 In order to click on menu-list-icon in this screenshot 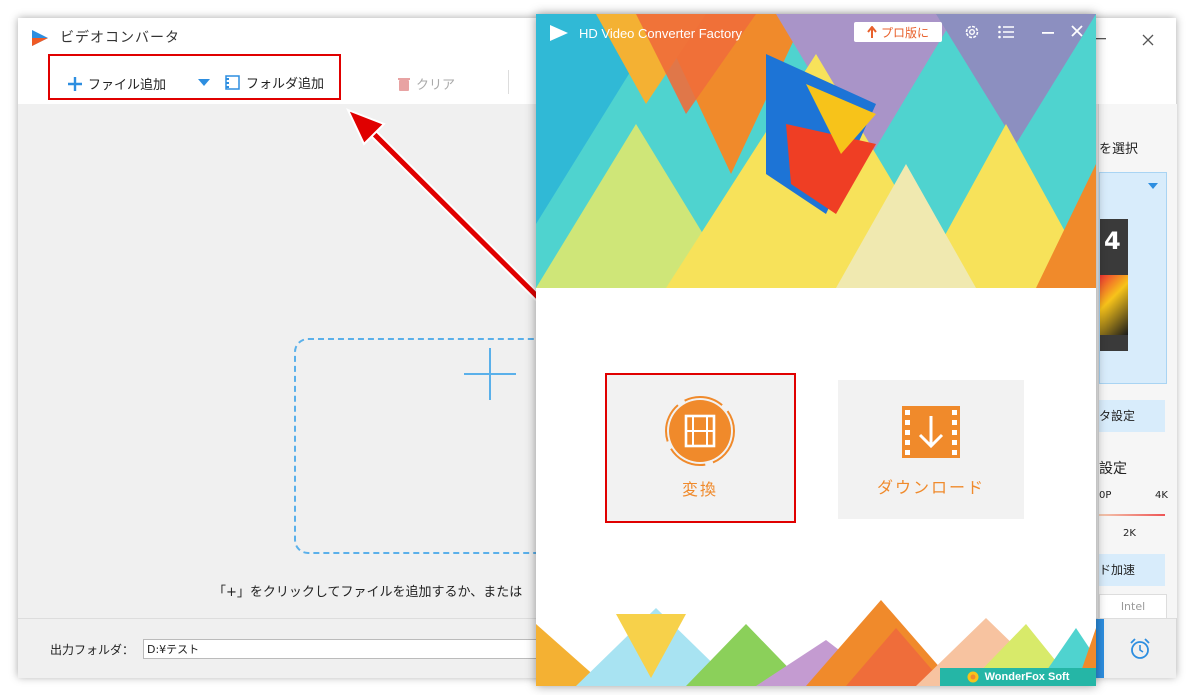, I will do `click(1006, 32)`.